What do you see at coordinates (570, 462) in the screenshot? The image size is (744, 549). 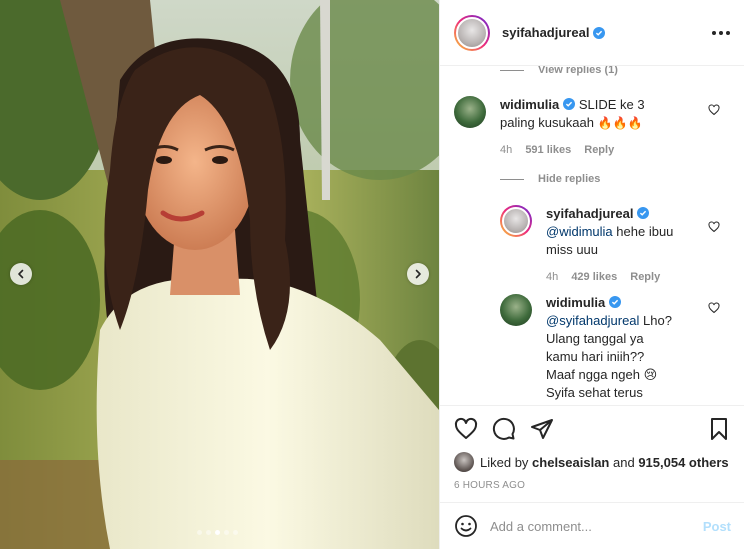 I see `liker-username: chelseaislan` at bounding box center [570, 462].